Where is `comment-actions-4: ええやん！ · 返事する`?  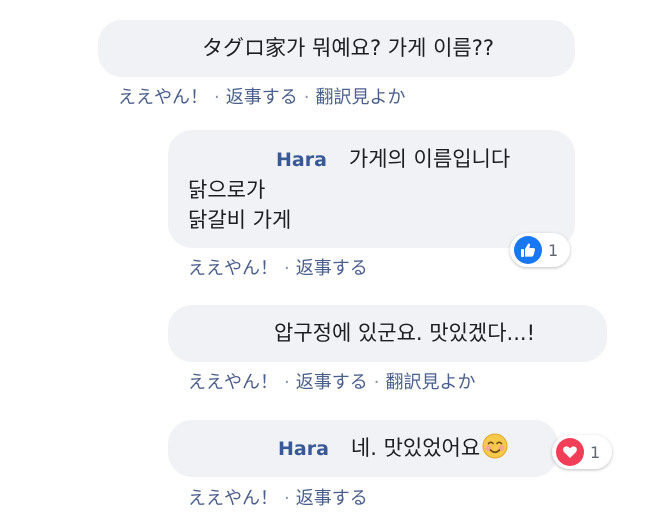 comment-actions-4: ええやん！ · 返事する is located at coordinates (278, 497).